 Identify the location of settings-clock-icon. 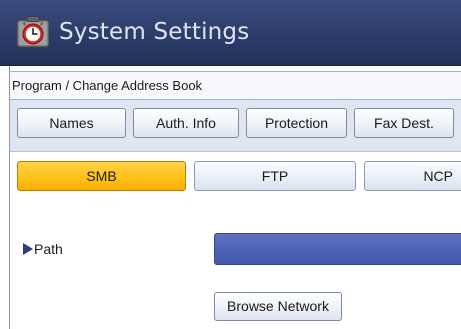
(33, 32).